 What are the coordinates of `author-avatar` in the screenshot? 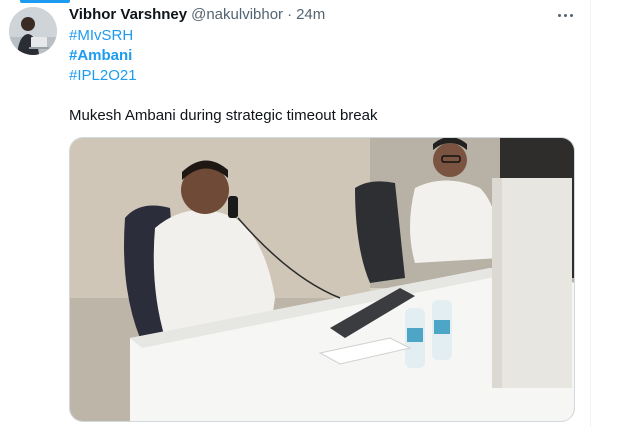 It's located at (33, 31).